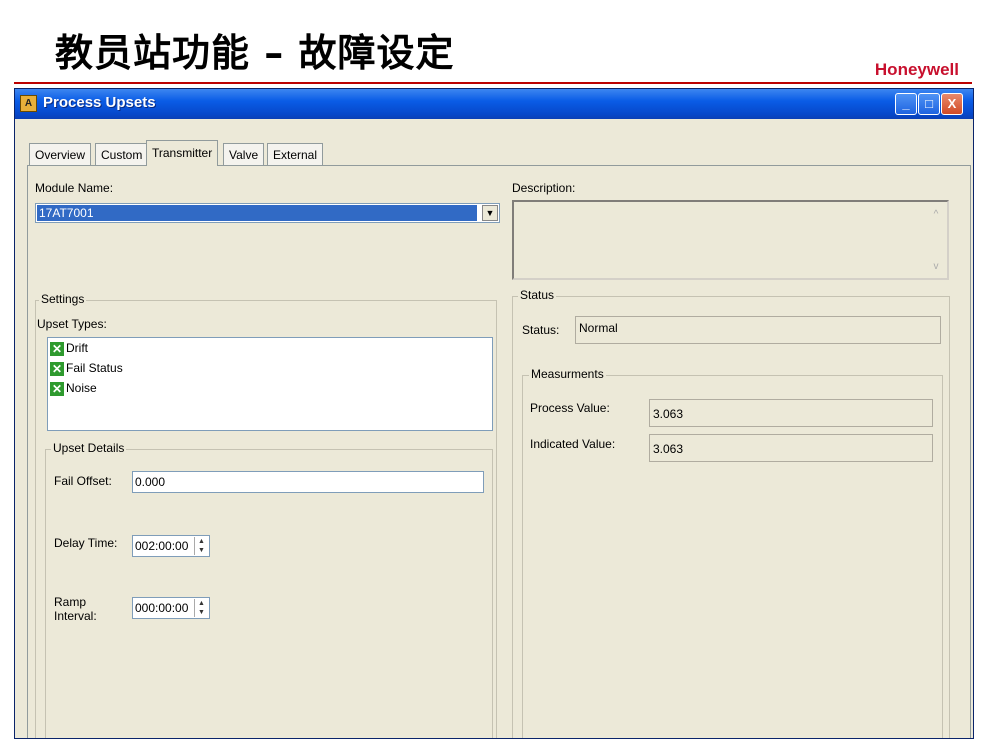 Image resolution: width=981 pixels, height=739 pixels. I want to click on app-icon: A, so click(28, 103).